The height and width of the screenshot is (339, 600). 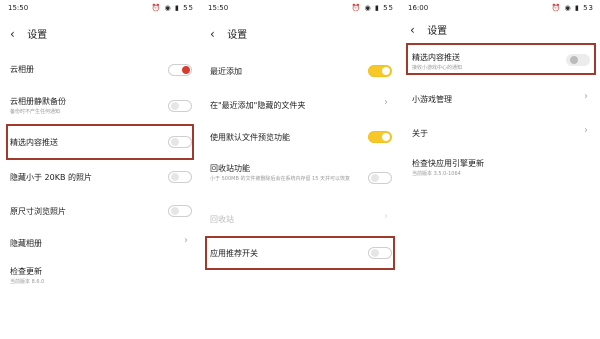 I want to click on setting-label: 小游戏管理, so click(x=432, y=99).